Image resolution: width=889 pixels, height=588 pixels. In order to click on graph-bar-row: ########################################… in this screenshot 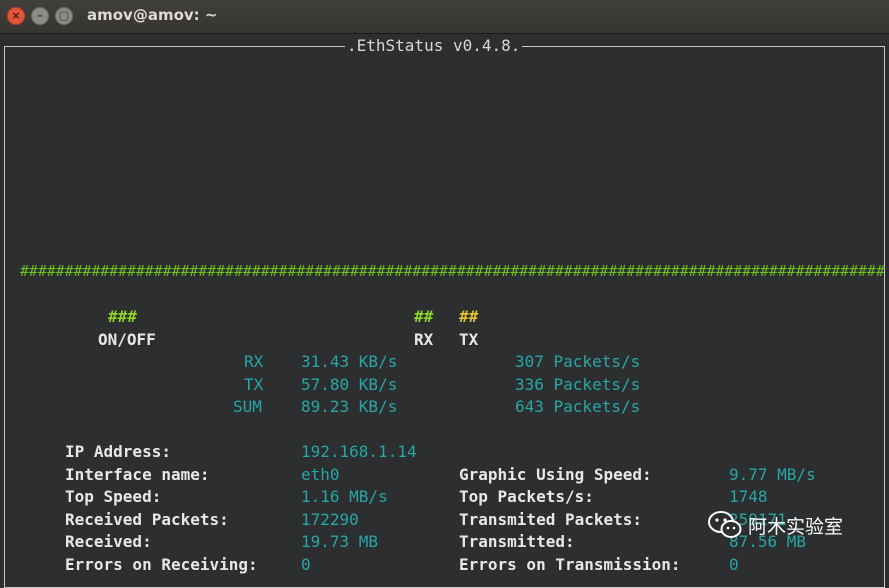, I will do `click(452, 271)`.